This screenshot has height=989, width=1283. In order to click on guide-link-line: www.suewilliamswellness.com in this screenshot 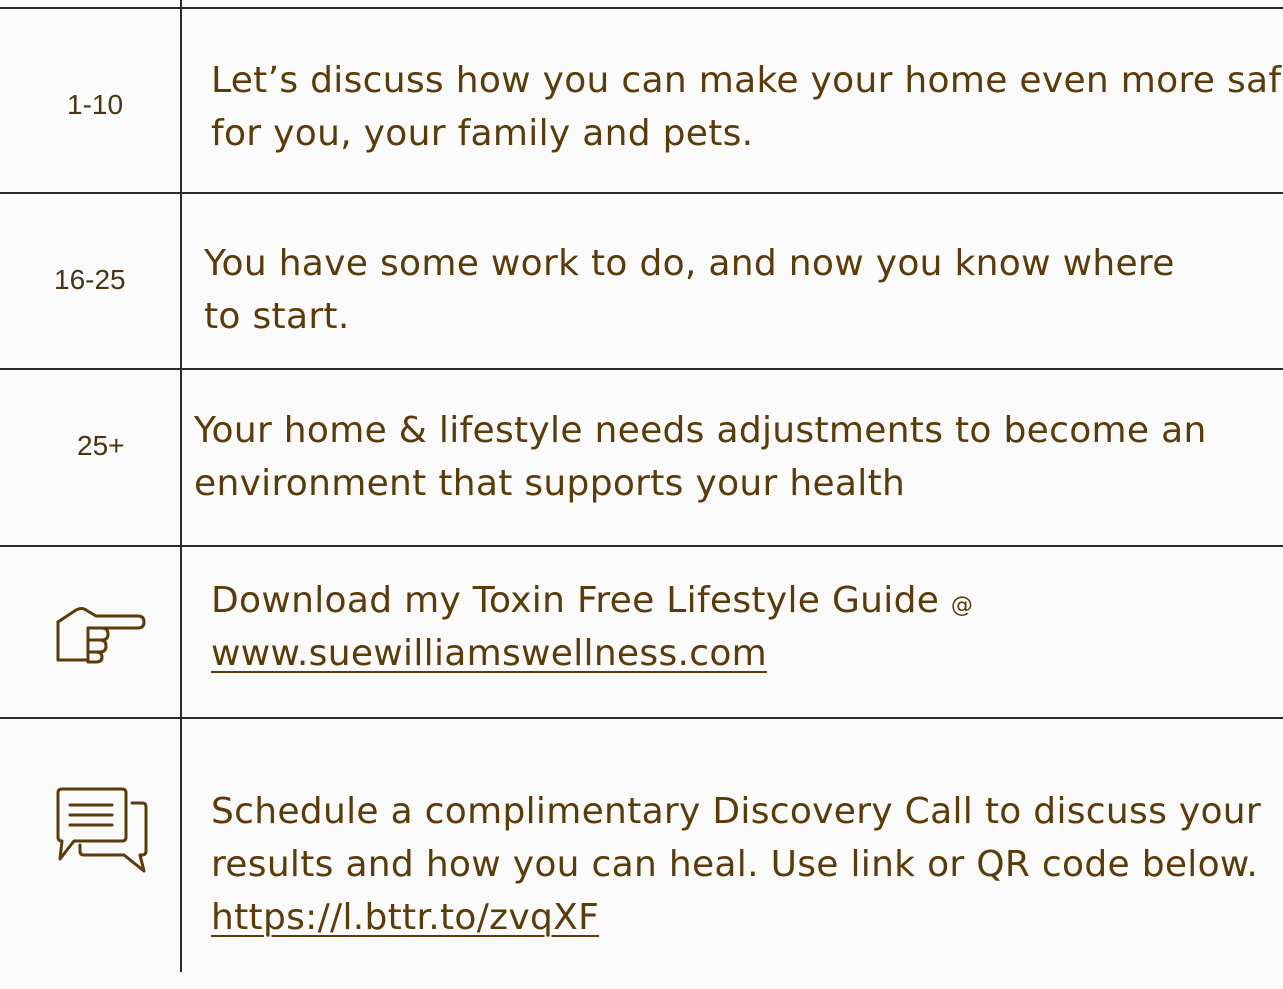, I will do `click(489, 653)`.